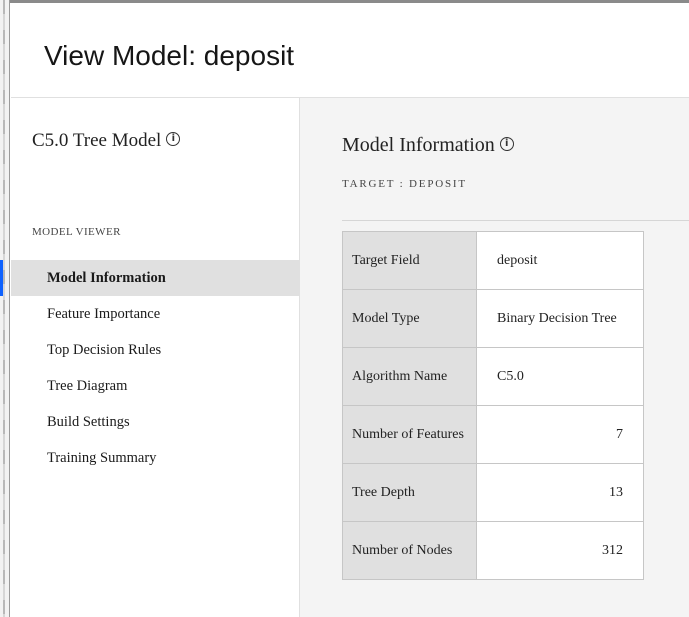 The image size is (689, 617). I want to click on row-label: Number of Features, so click(409, 434).